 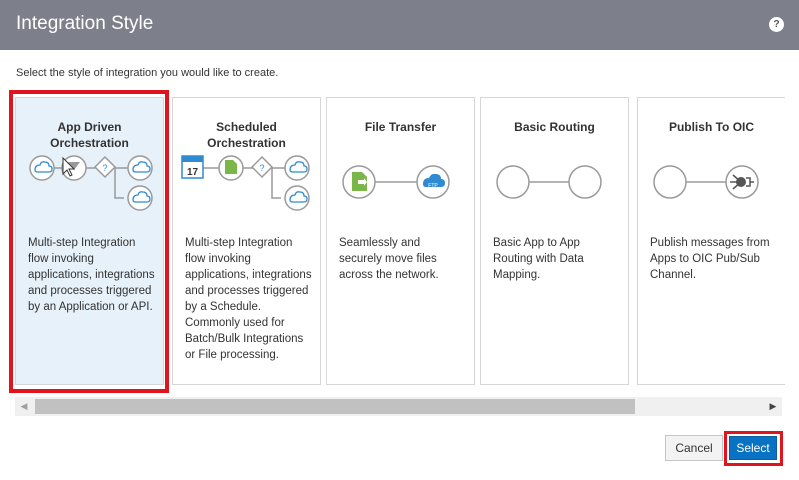 What do you see at coordinates (694, 448) in the screenshot?
I see `cancel-button: Cancel` at bounding box center [694, 448].